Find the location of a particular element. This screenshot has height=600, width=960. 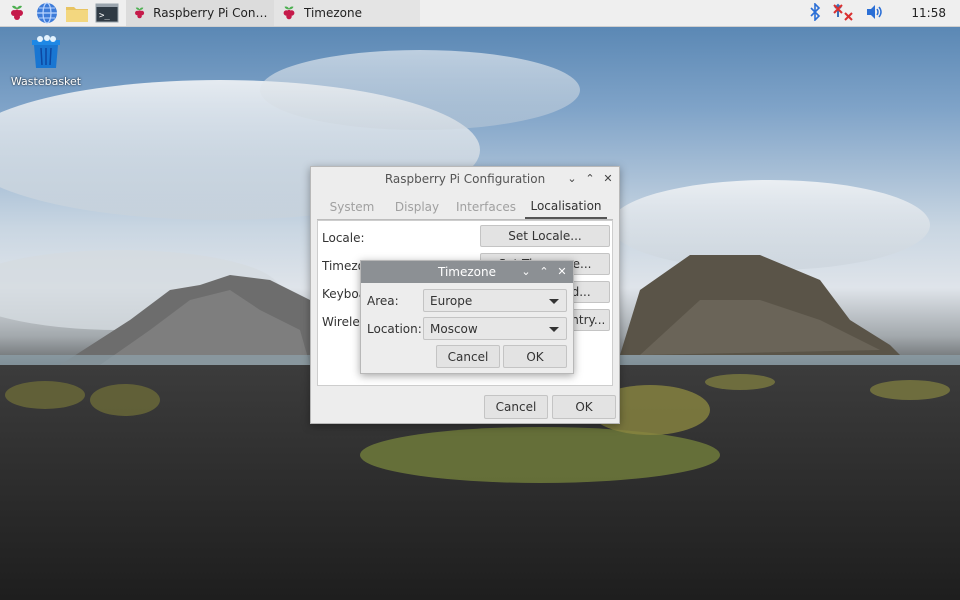

file-manager-icon is located at coordinates (77, 13).